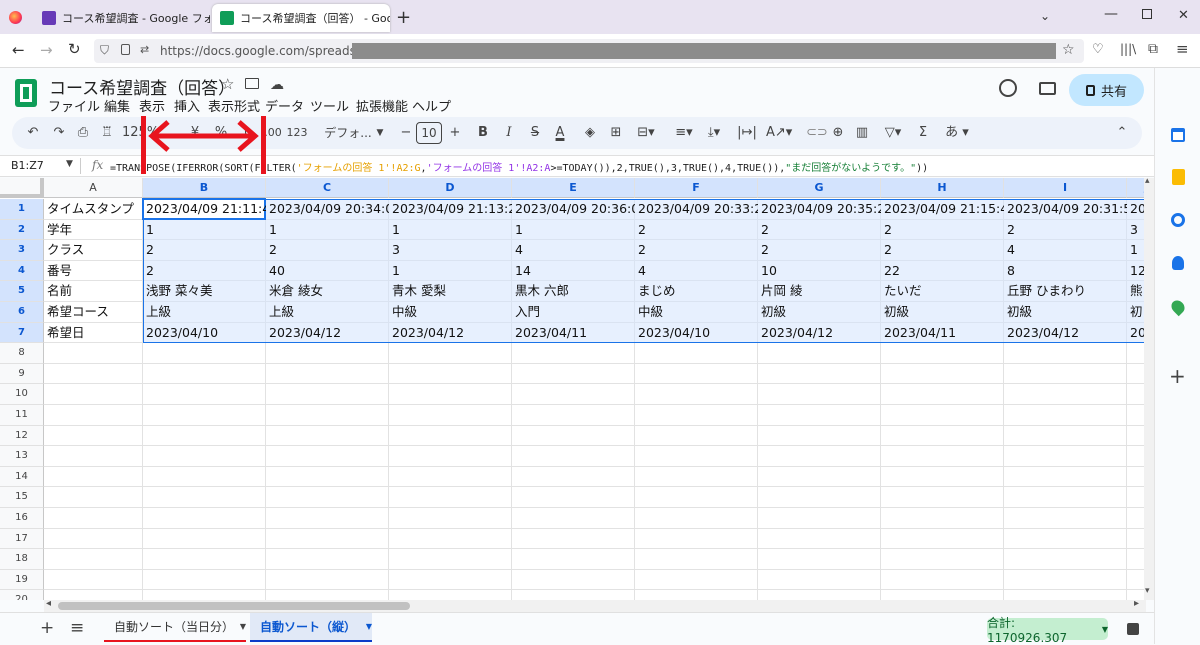  I want to click on cell-c2: 1, so click(327, 230).